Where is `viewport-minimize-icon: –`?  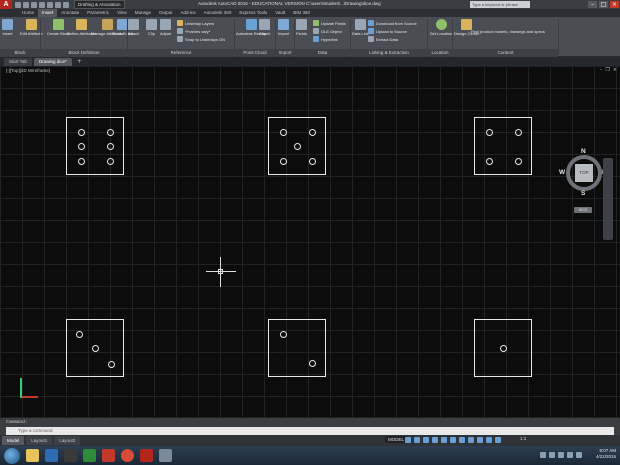
viewport-minimize-icon: – is located at coordinates (601, 70).